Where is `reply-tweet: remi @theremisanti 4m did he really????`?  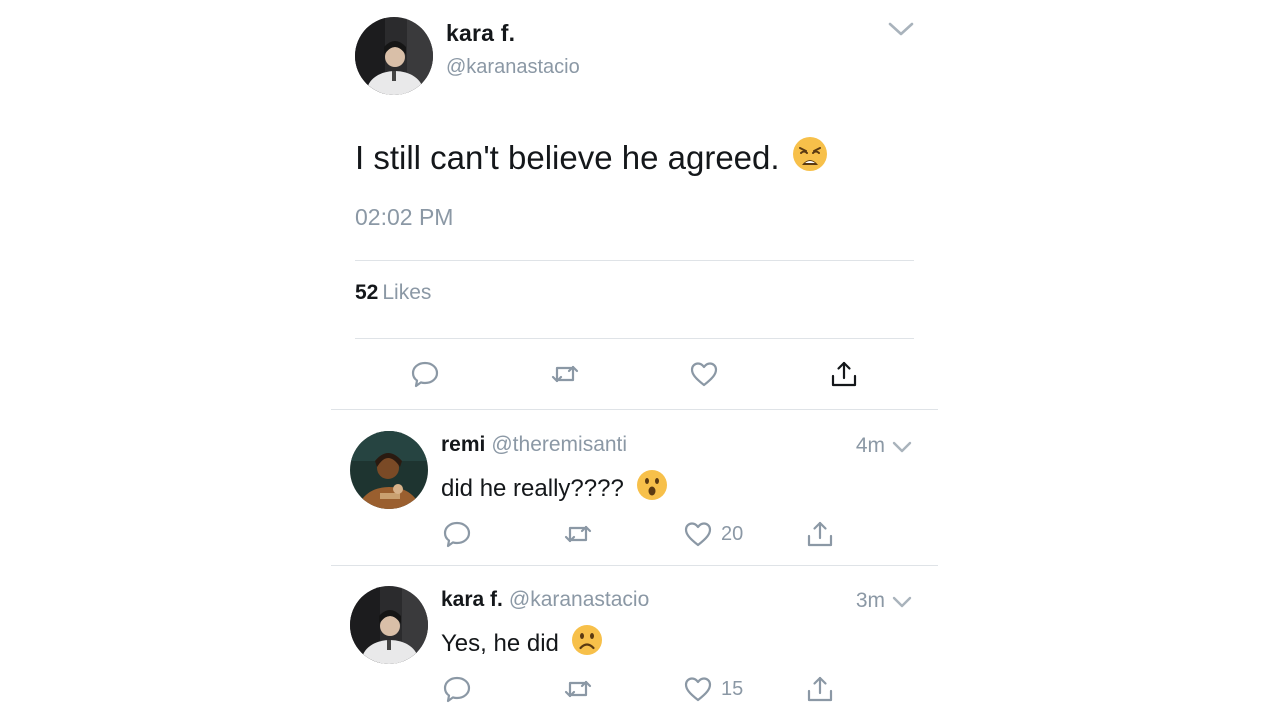 reply-tweet: remi @theremisanti 4m did he really???? is located at coordinates (634, 487).